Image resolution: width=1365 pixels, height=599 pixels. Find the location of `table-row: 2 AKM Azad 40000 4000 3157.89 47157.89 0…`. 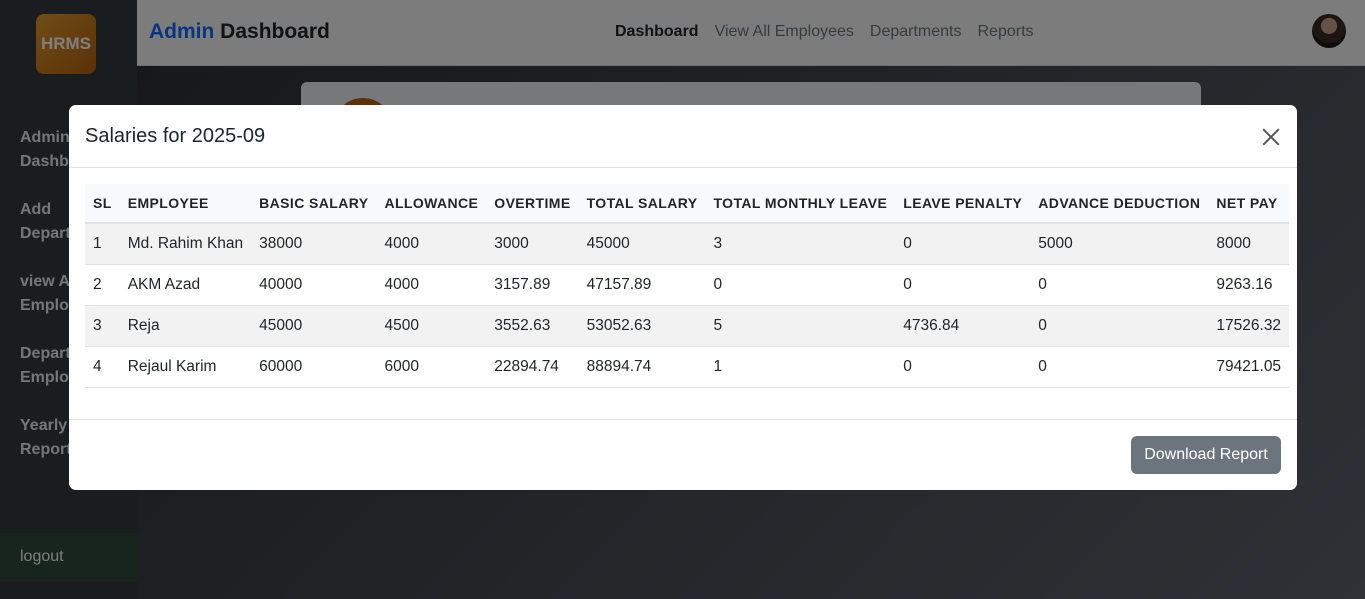

table-row: 2 AKM Azad 40000 4000 3157.89 47157.89 0… is located at coordinates (687, 285).